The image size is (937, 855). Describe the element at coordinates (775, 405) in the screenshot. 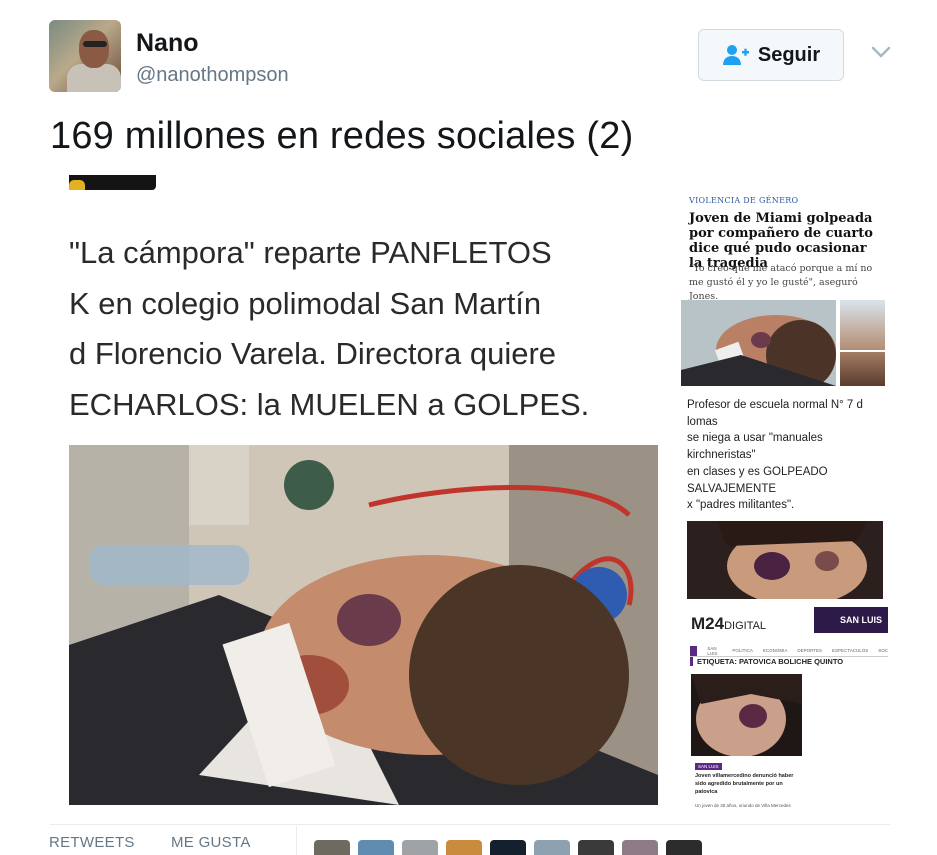

I see `right-text-line: Profesor de escuela normal N° 7 d` at that location.